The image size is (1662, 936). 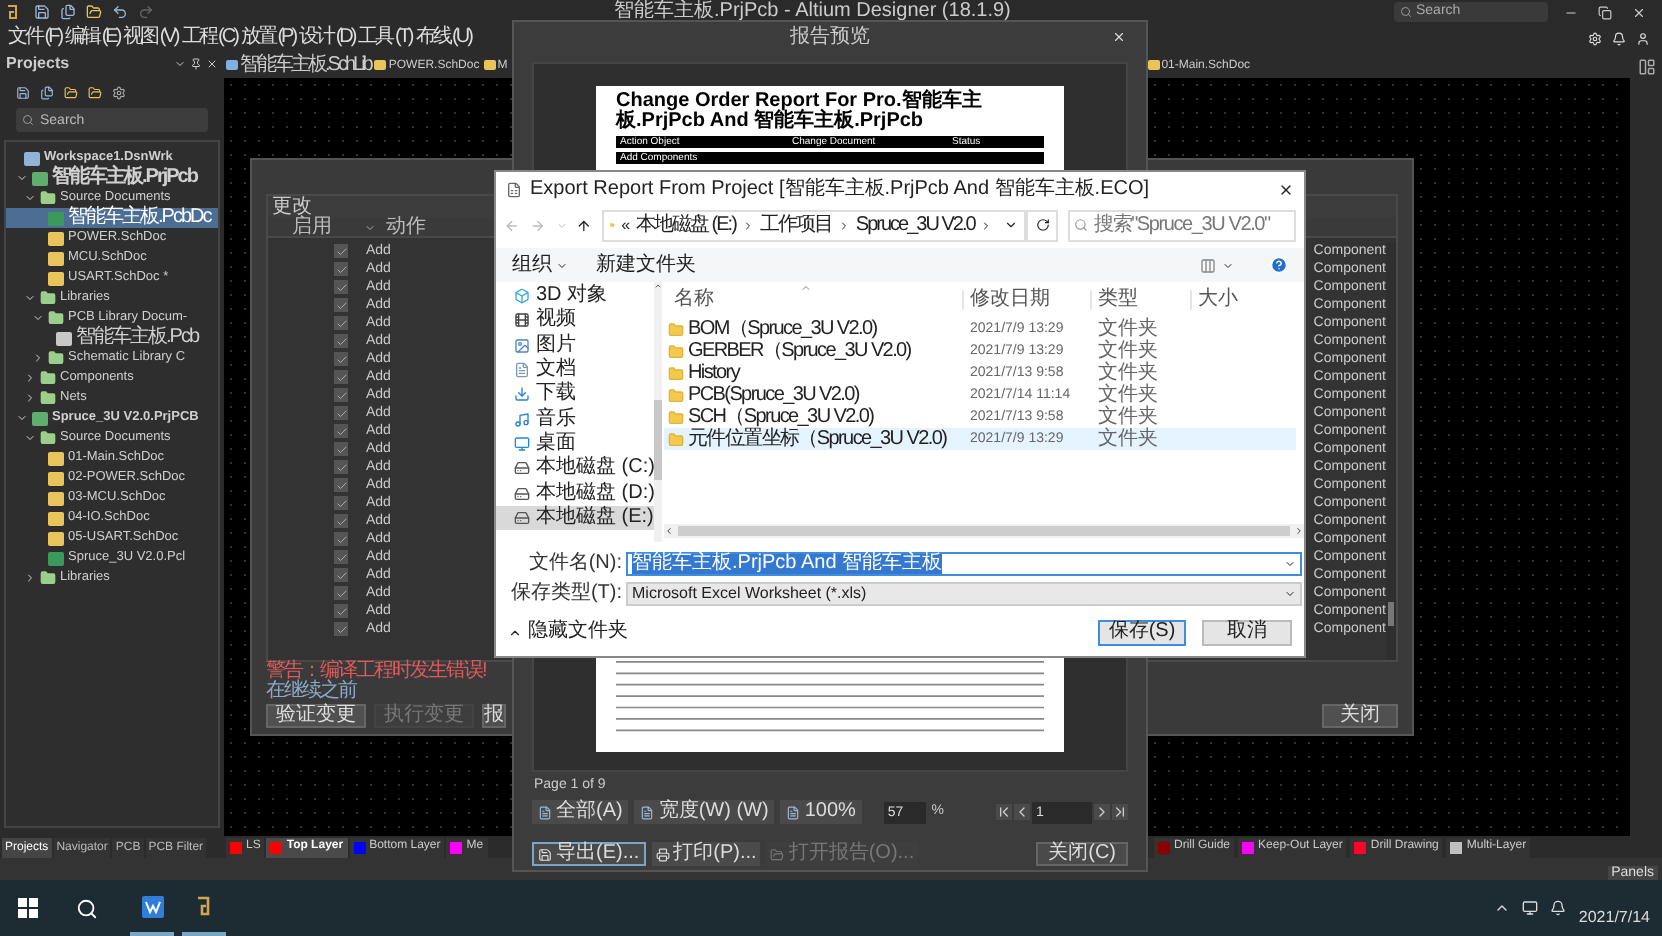 I want to click on navigation-item: 音乐, so click(x=575, y=419).